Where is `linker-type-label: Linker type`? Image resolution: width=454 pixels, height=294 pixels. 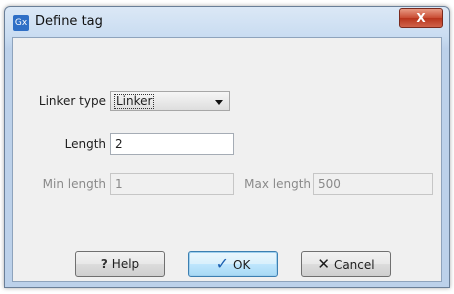 linker-type-label: Linker type is located at coordinates (72, 101).